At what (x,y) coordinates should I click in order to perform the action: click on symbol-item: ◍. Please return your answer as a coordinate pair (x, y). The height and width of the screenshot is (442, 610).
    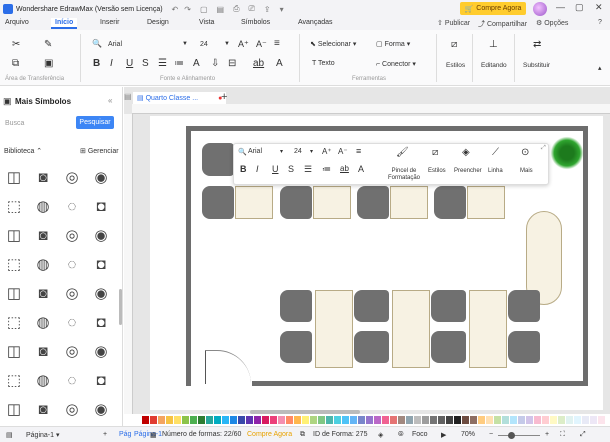
    Looking at the image, I should click on (43, 322).